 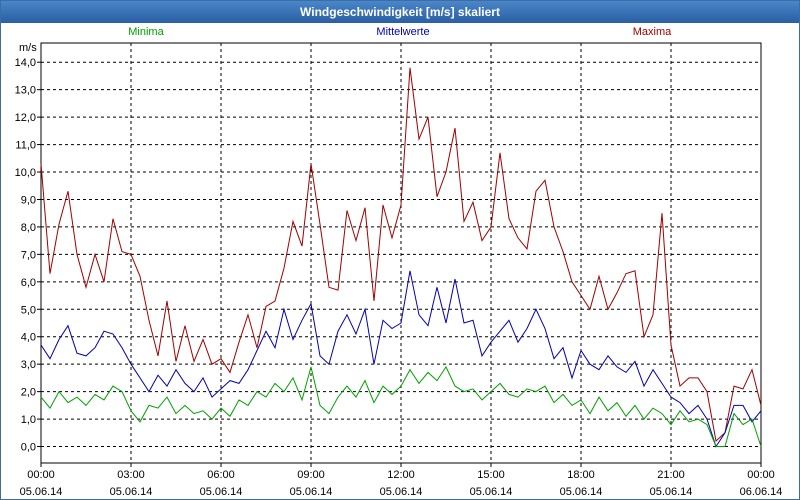 What do you see at coordinates (25, 173) in the screenshot?
I see `y-tick-label: 10,0` at bounding box center [25, 173].